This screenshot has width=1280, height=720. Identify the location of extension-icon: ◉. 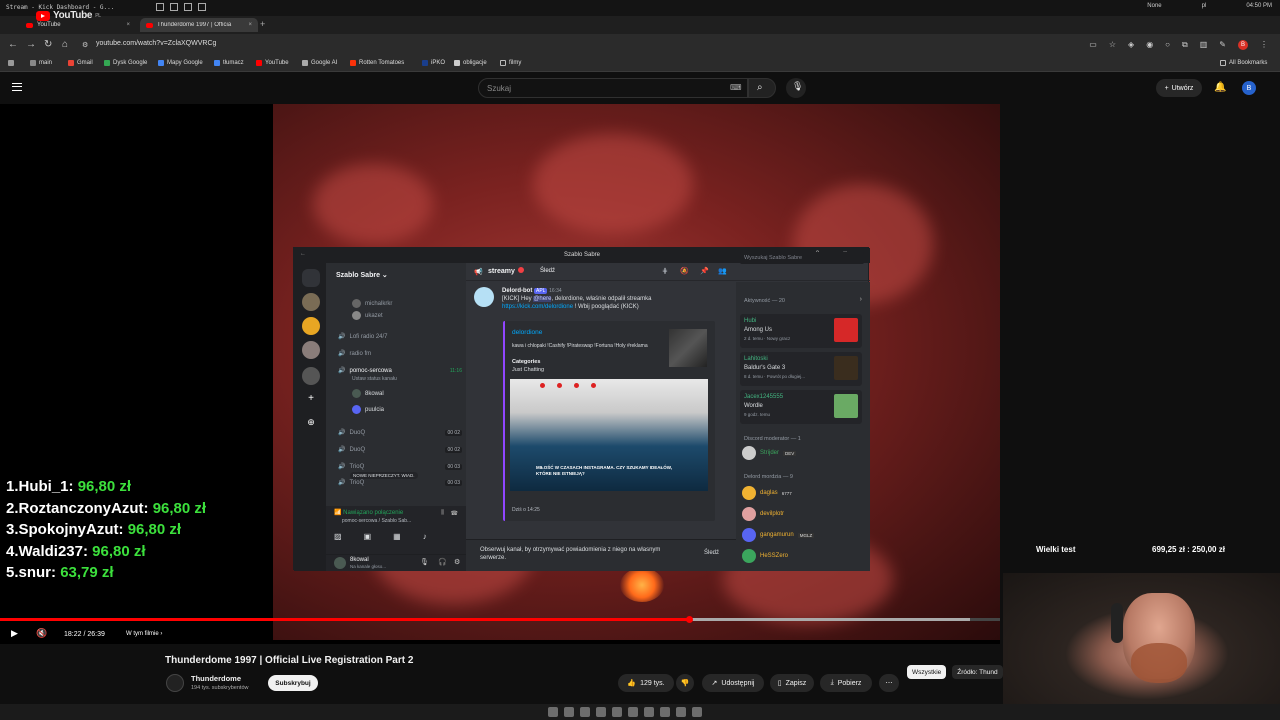
(1149, 45).